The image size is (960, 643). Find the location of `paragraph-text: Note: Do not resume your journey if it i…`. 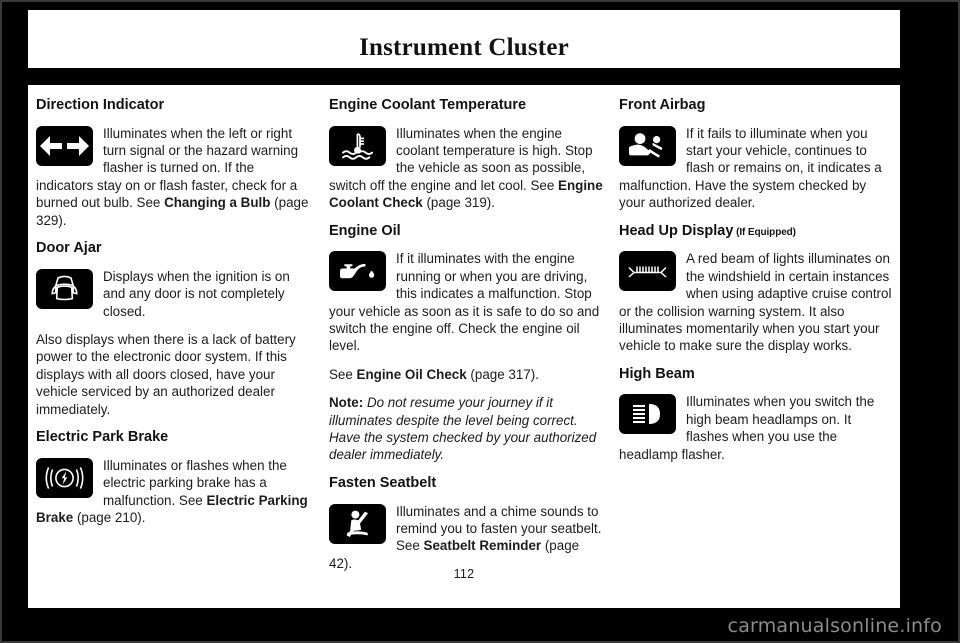

paragraph-text: Note: Do not resume your journey if it i… is located at coordinates (462, 428).